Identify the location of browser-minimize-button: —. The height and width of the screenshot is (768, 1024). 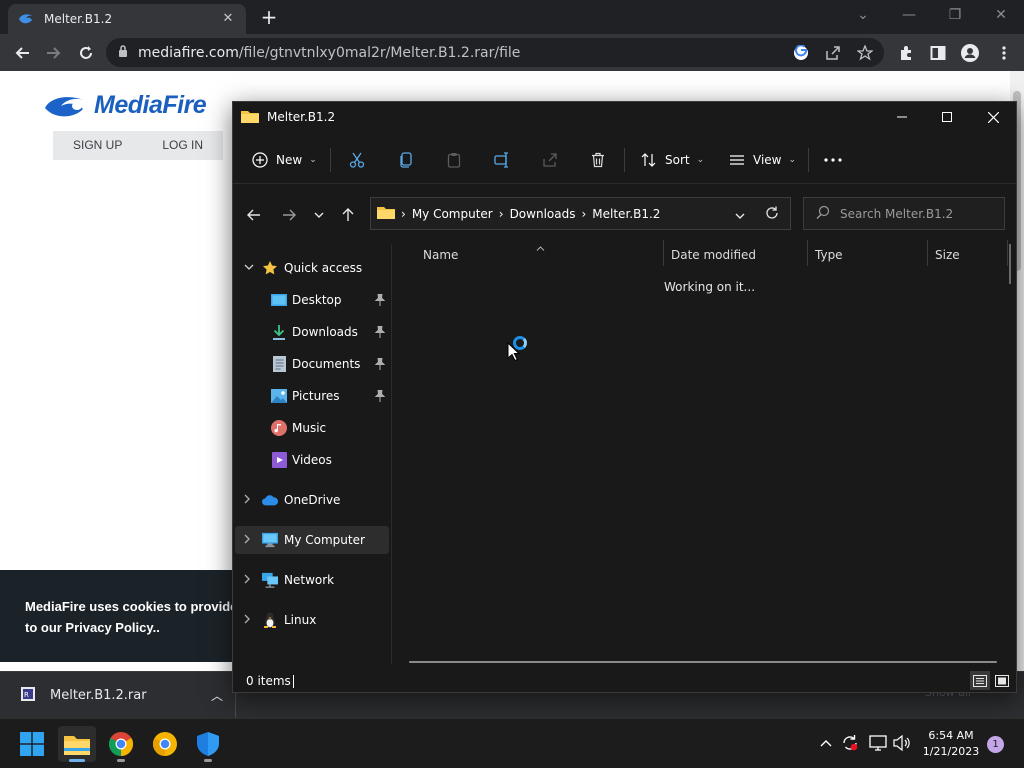
(909, 15).